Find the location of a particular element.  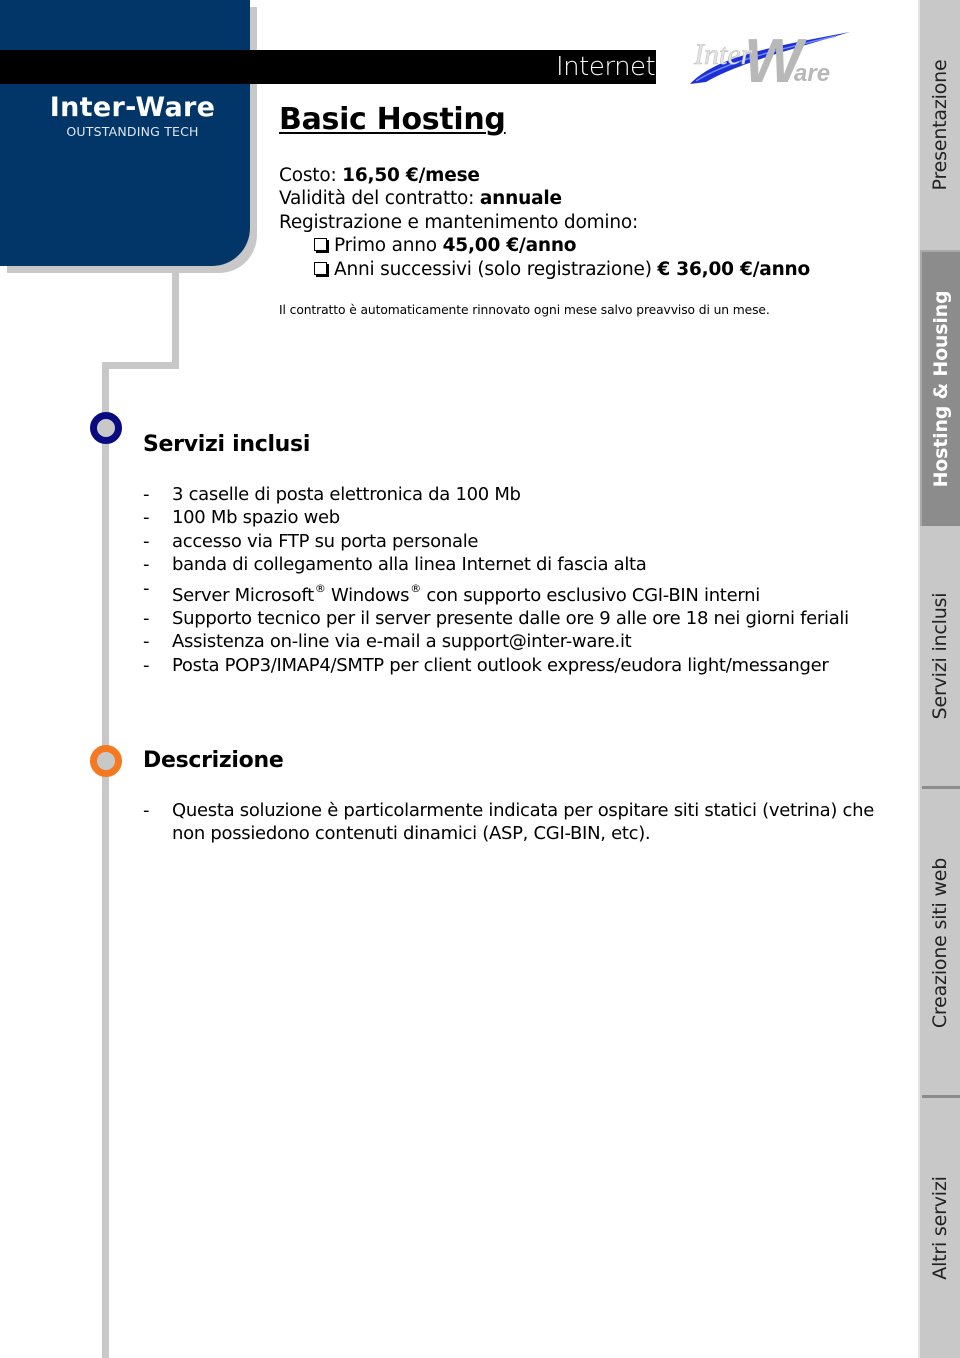

validity-label: Validità del contratto: is located at coordinates (379, 198).